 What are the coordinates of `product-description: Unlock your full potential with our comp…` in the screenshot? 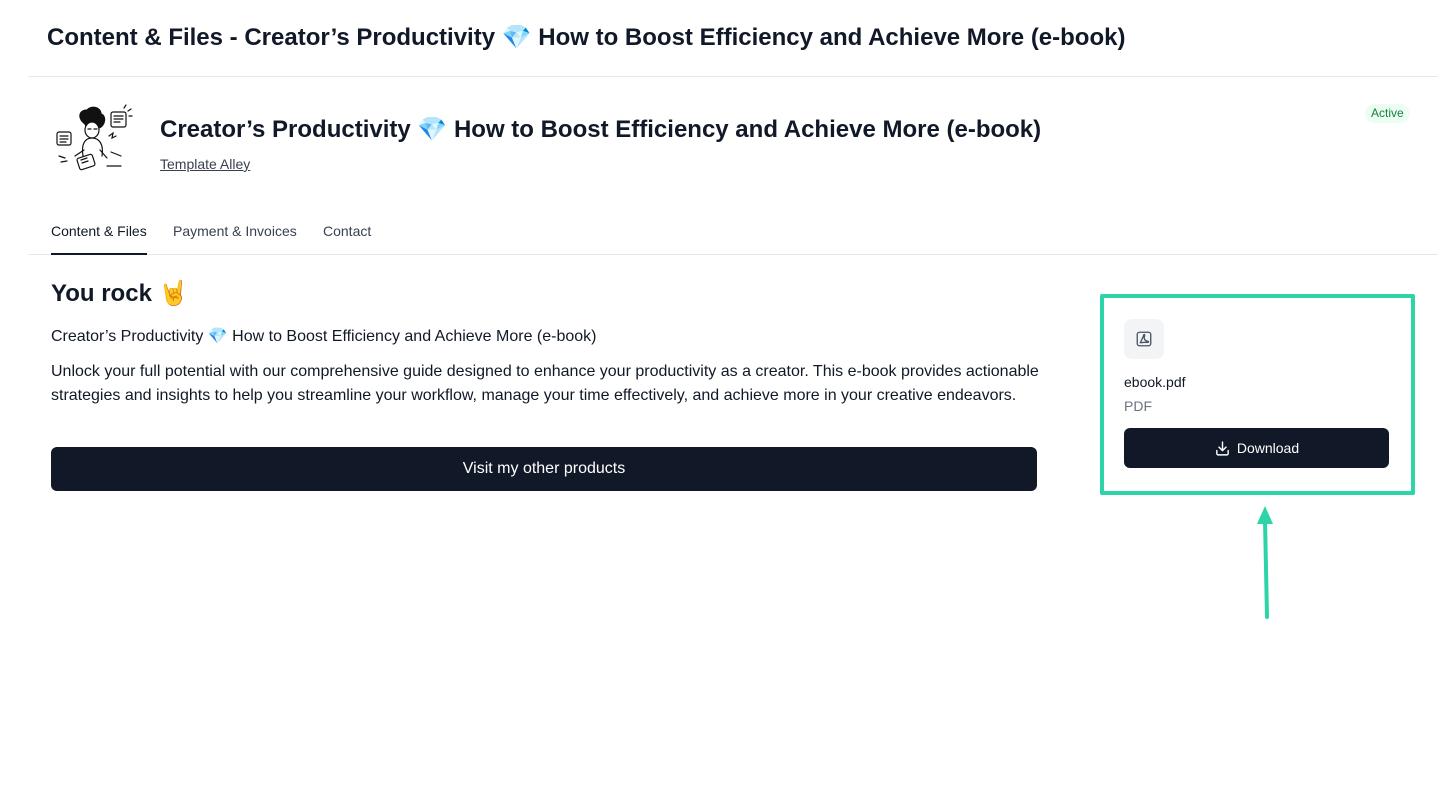 It's located at (545, 383).